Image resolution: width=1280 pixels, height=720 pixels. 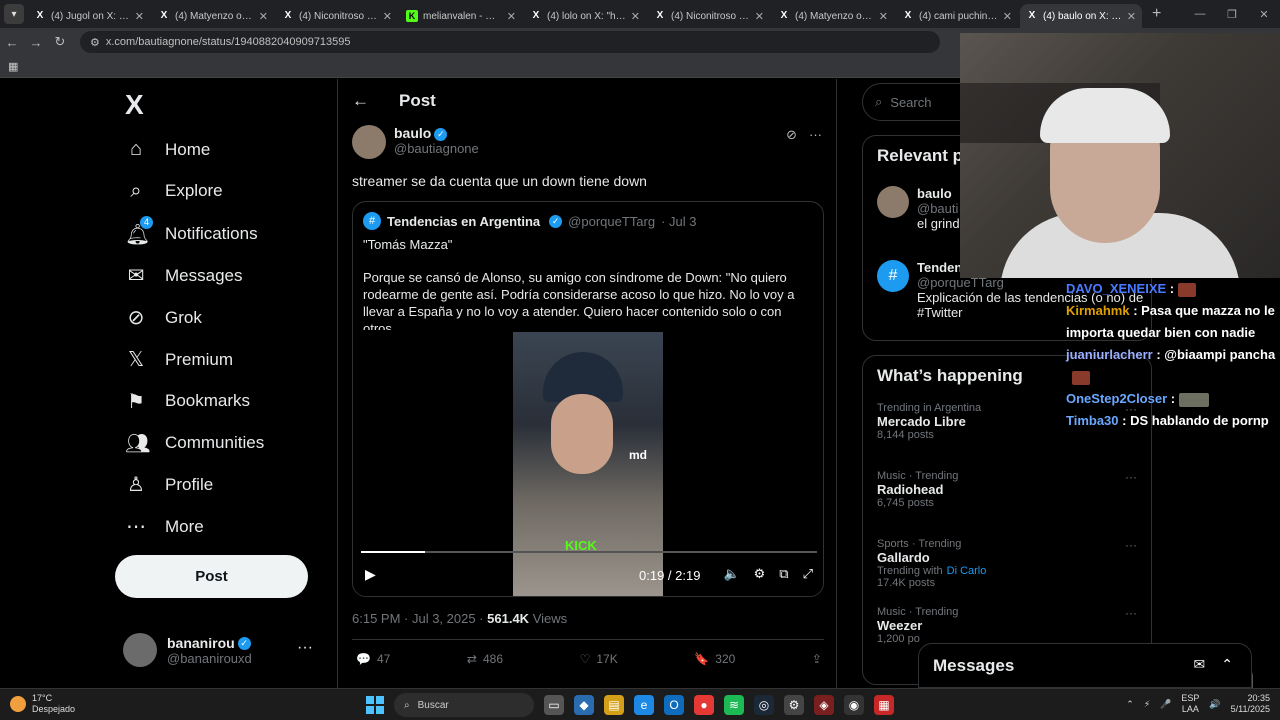 What do you see at coordinates (791, 135) in the screenshot?
I see `grok-icon: ⊘` at bounding box center [791, 135].